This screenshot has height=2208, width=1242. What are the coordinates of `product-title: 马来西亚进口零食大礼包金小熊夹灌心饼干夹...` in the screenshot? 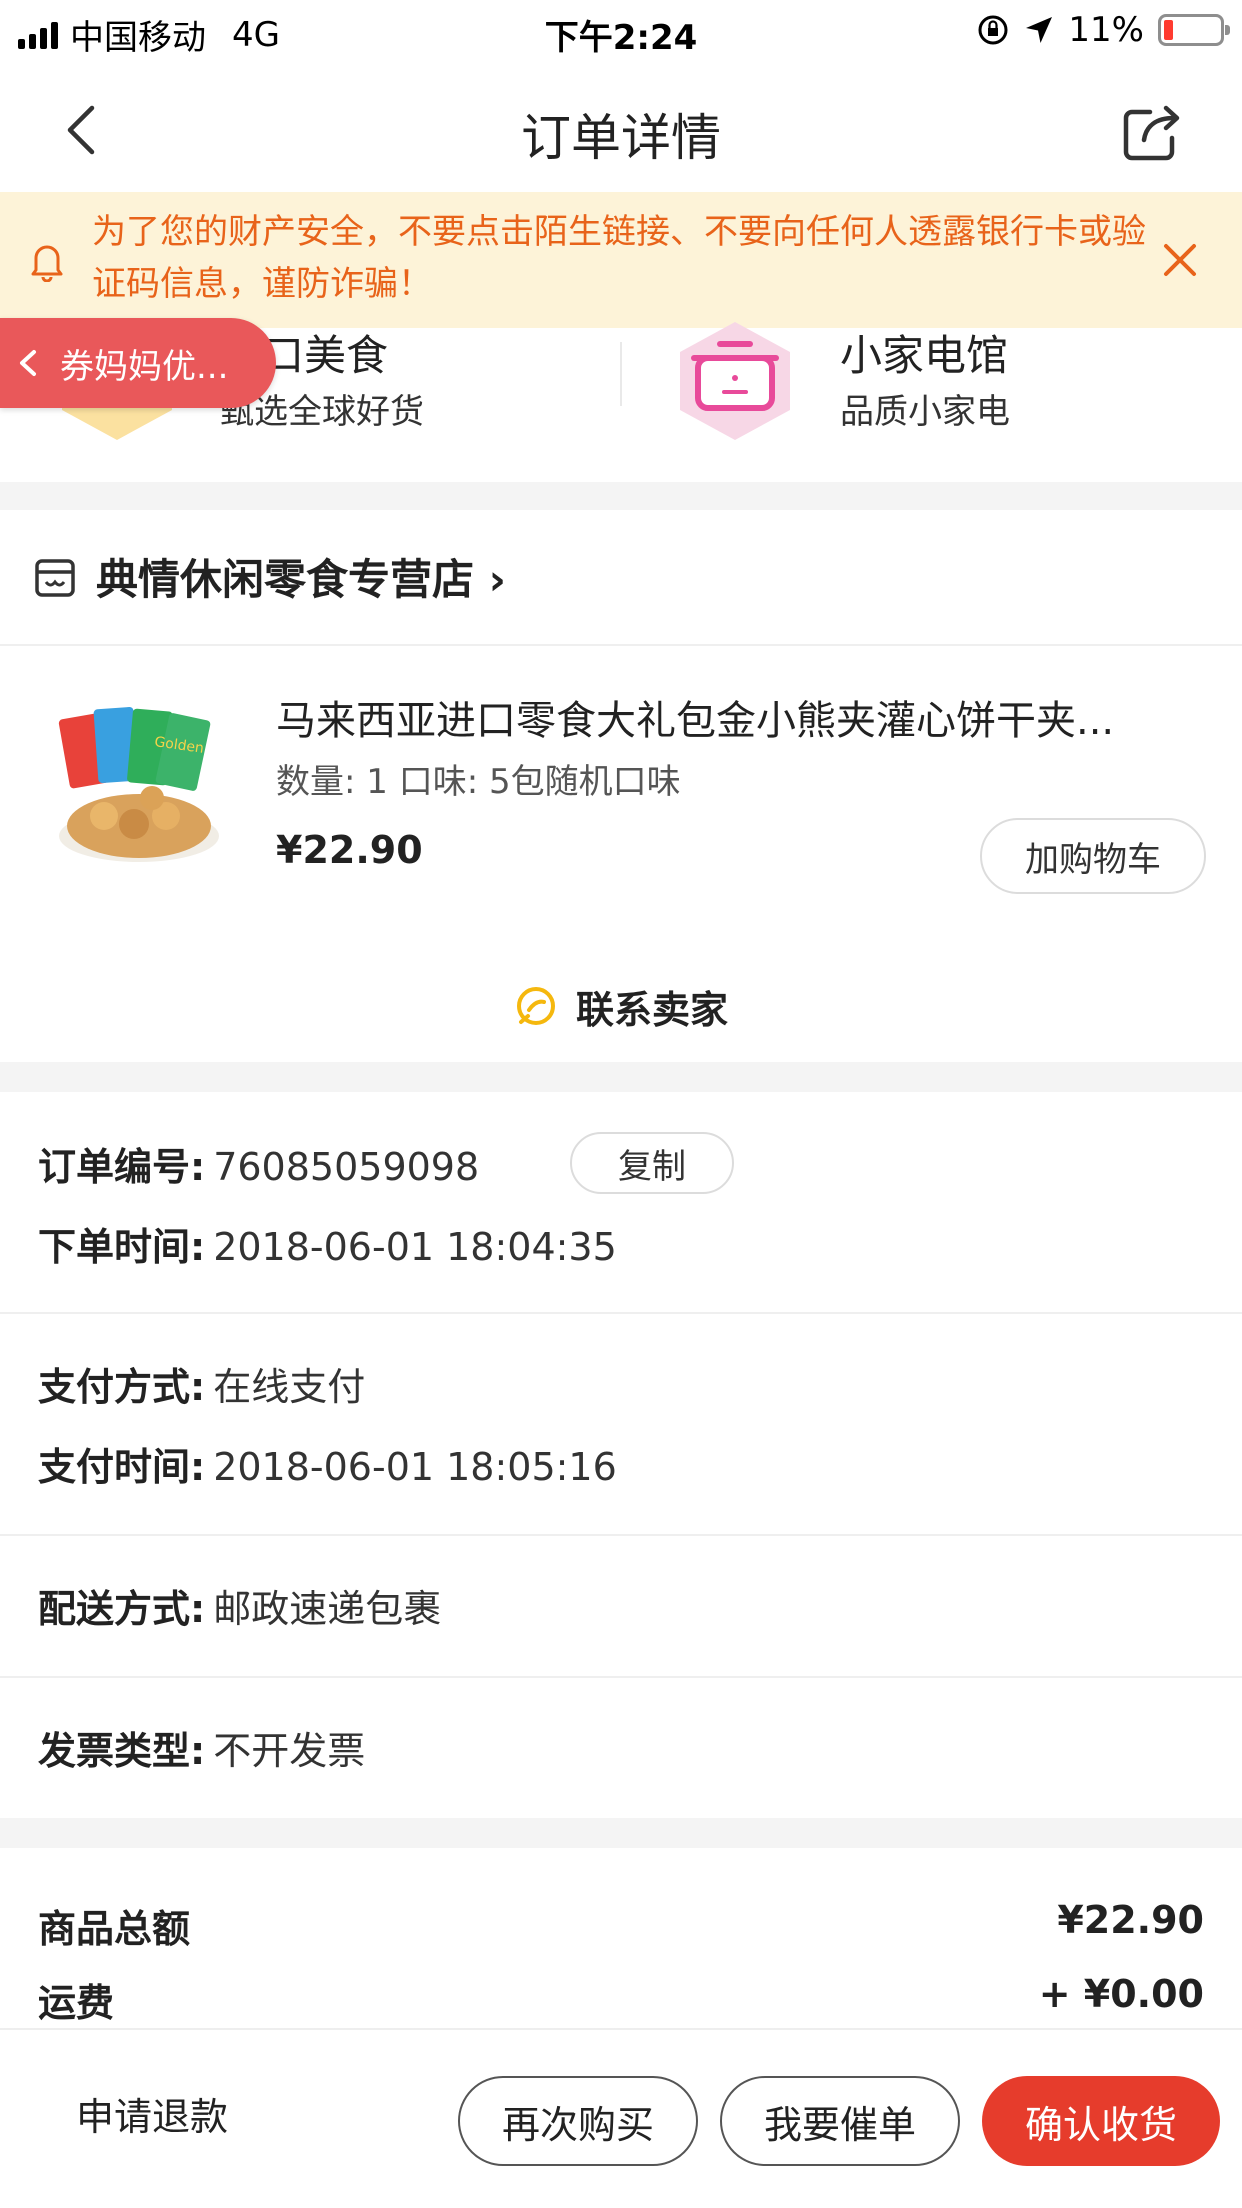 It's located at (736, 717).